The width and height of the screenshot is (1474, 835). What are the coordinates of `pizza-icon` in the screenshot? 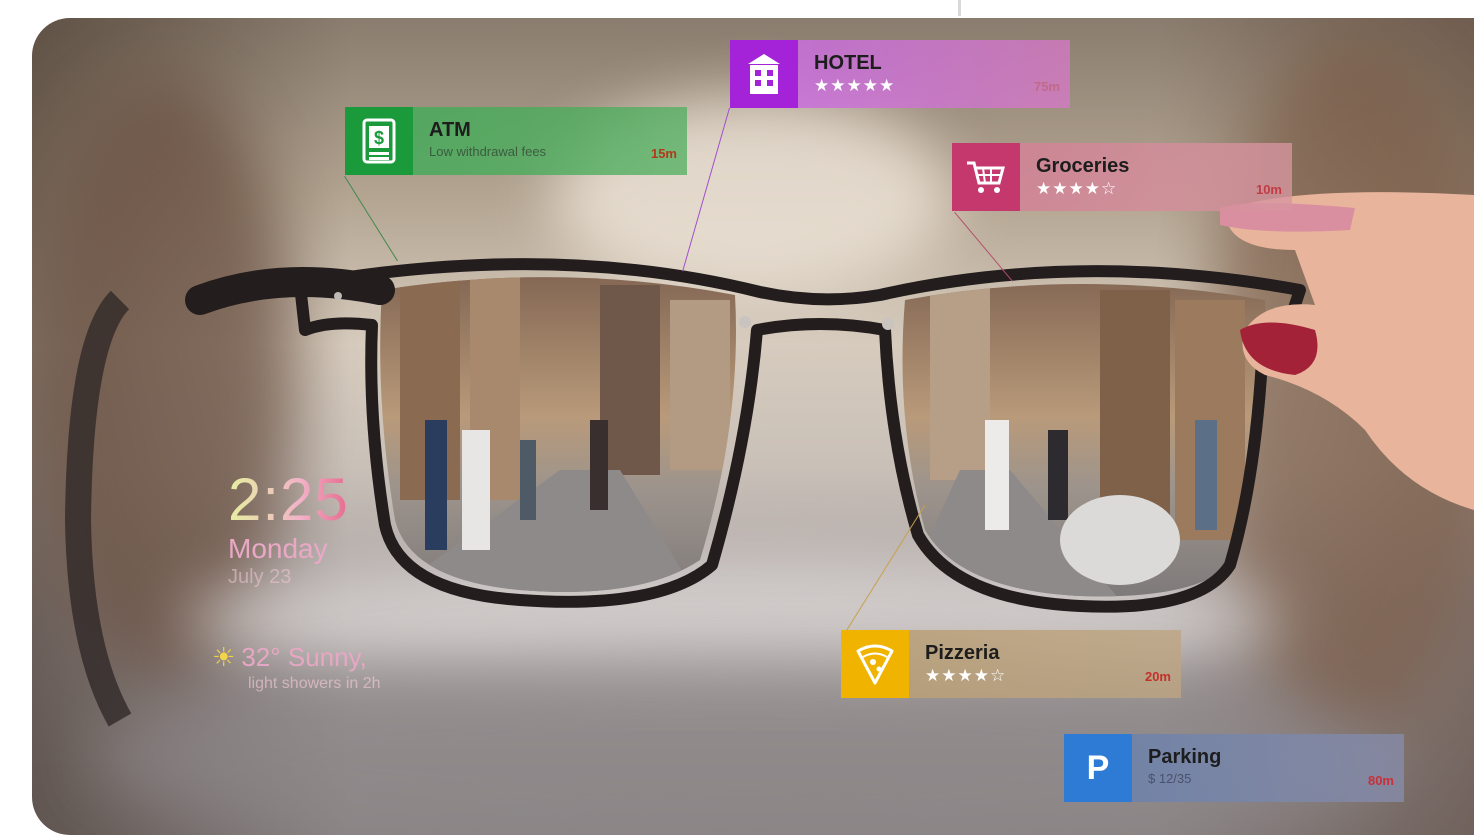 It's located at (875, 664).